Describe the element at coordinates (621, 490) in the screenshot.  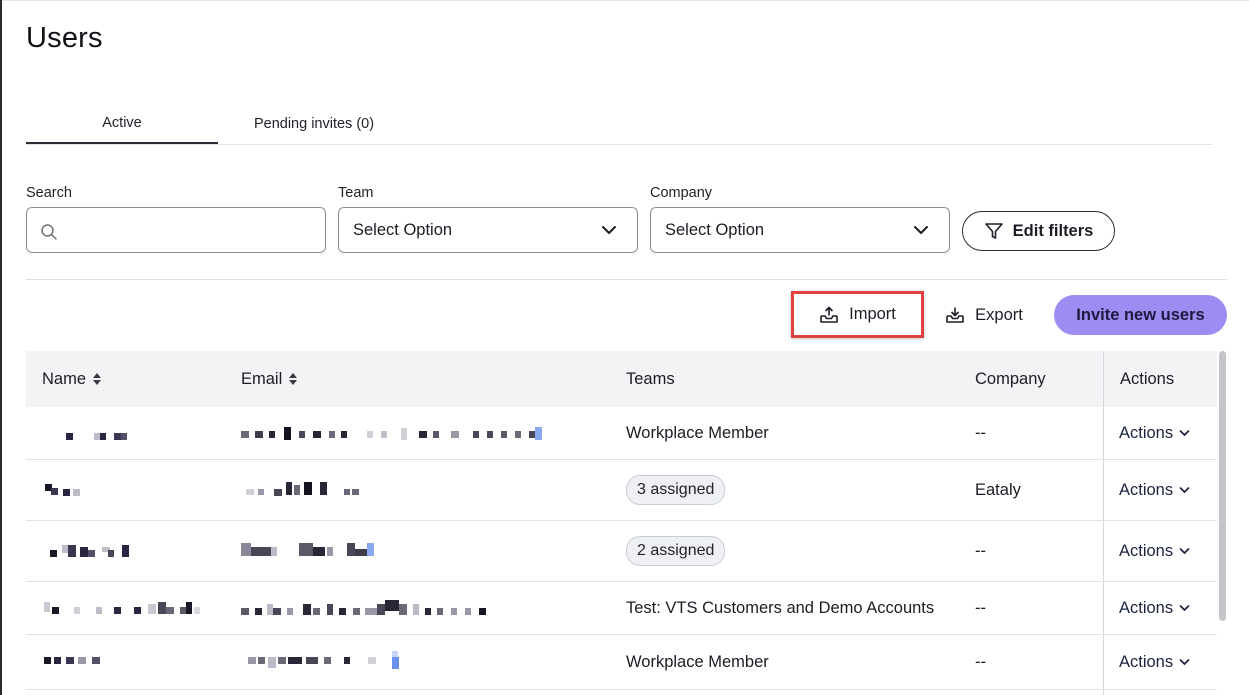
I see `table-row: 3 assigned Eataly Actions` at that location.